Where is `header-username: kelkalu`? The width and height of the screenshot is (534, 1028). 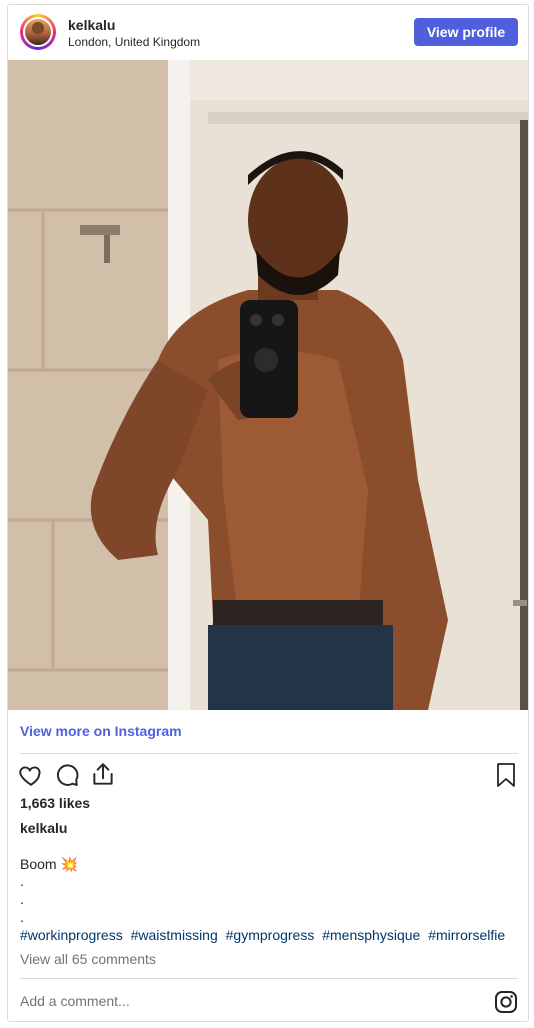
header-username: kelkalu is located at coordinates (91, 25).